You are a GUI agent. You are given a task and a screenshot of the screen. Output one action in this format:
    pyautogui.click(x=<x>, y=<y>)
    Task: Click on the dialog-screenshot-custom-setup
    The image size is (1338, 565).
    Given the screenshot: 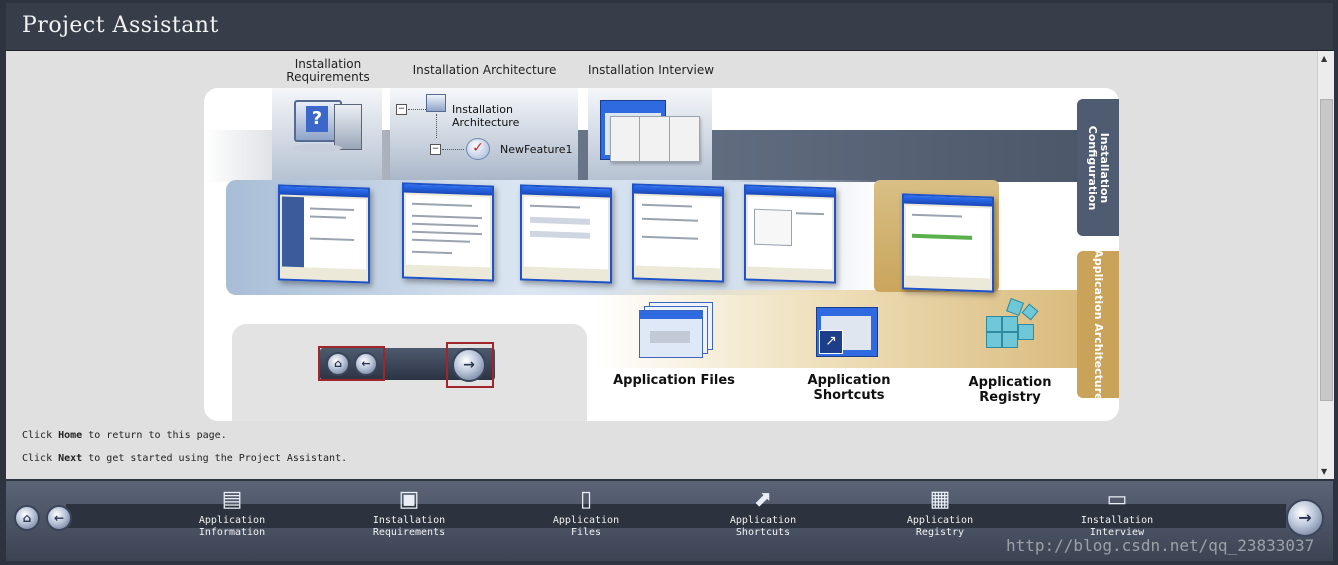 What is the action you would take?
    pyautogui.click(x=790, y=234)
    